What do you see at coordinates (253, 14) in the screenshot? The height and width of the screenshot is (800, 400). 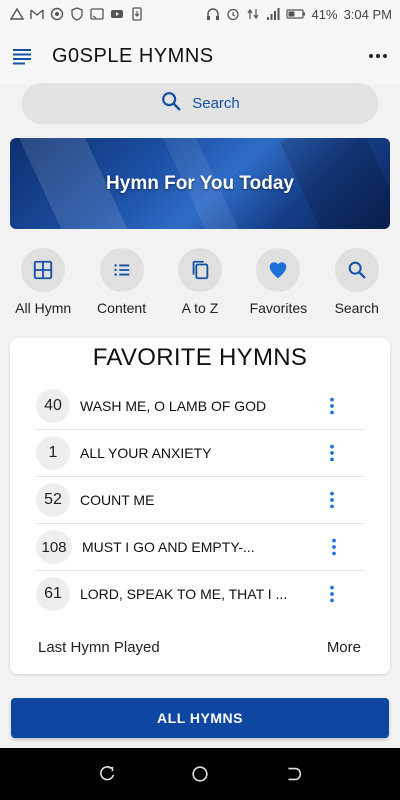 I see `network-speed-icon` at bounding box center [253, 14].